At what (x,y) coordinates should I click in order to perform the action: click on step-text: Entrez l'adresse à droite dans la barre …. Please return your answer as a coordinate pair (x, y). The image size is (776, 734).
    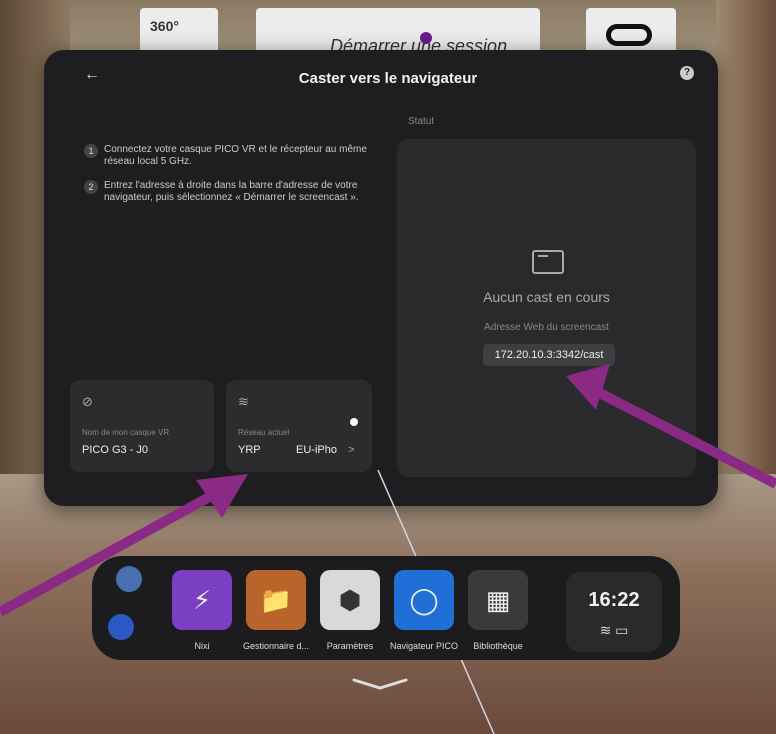
    Looking at the image, I should click on (231, 191).